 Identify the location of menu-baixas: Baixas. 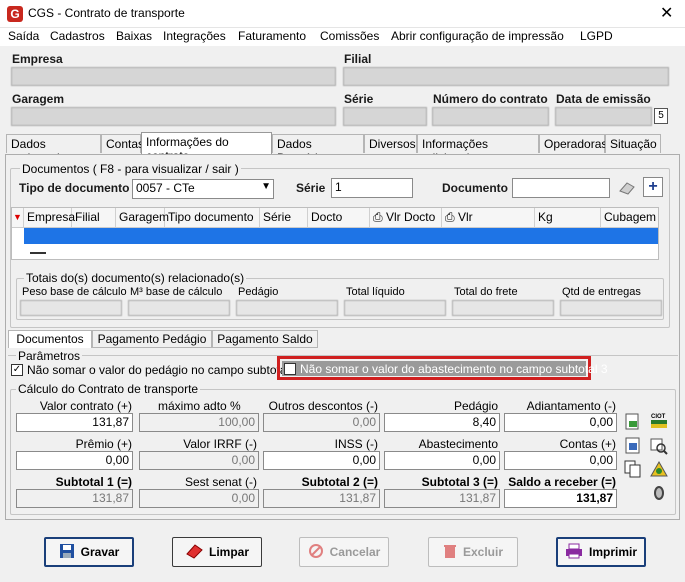
(134, 36).